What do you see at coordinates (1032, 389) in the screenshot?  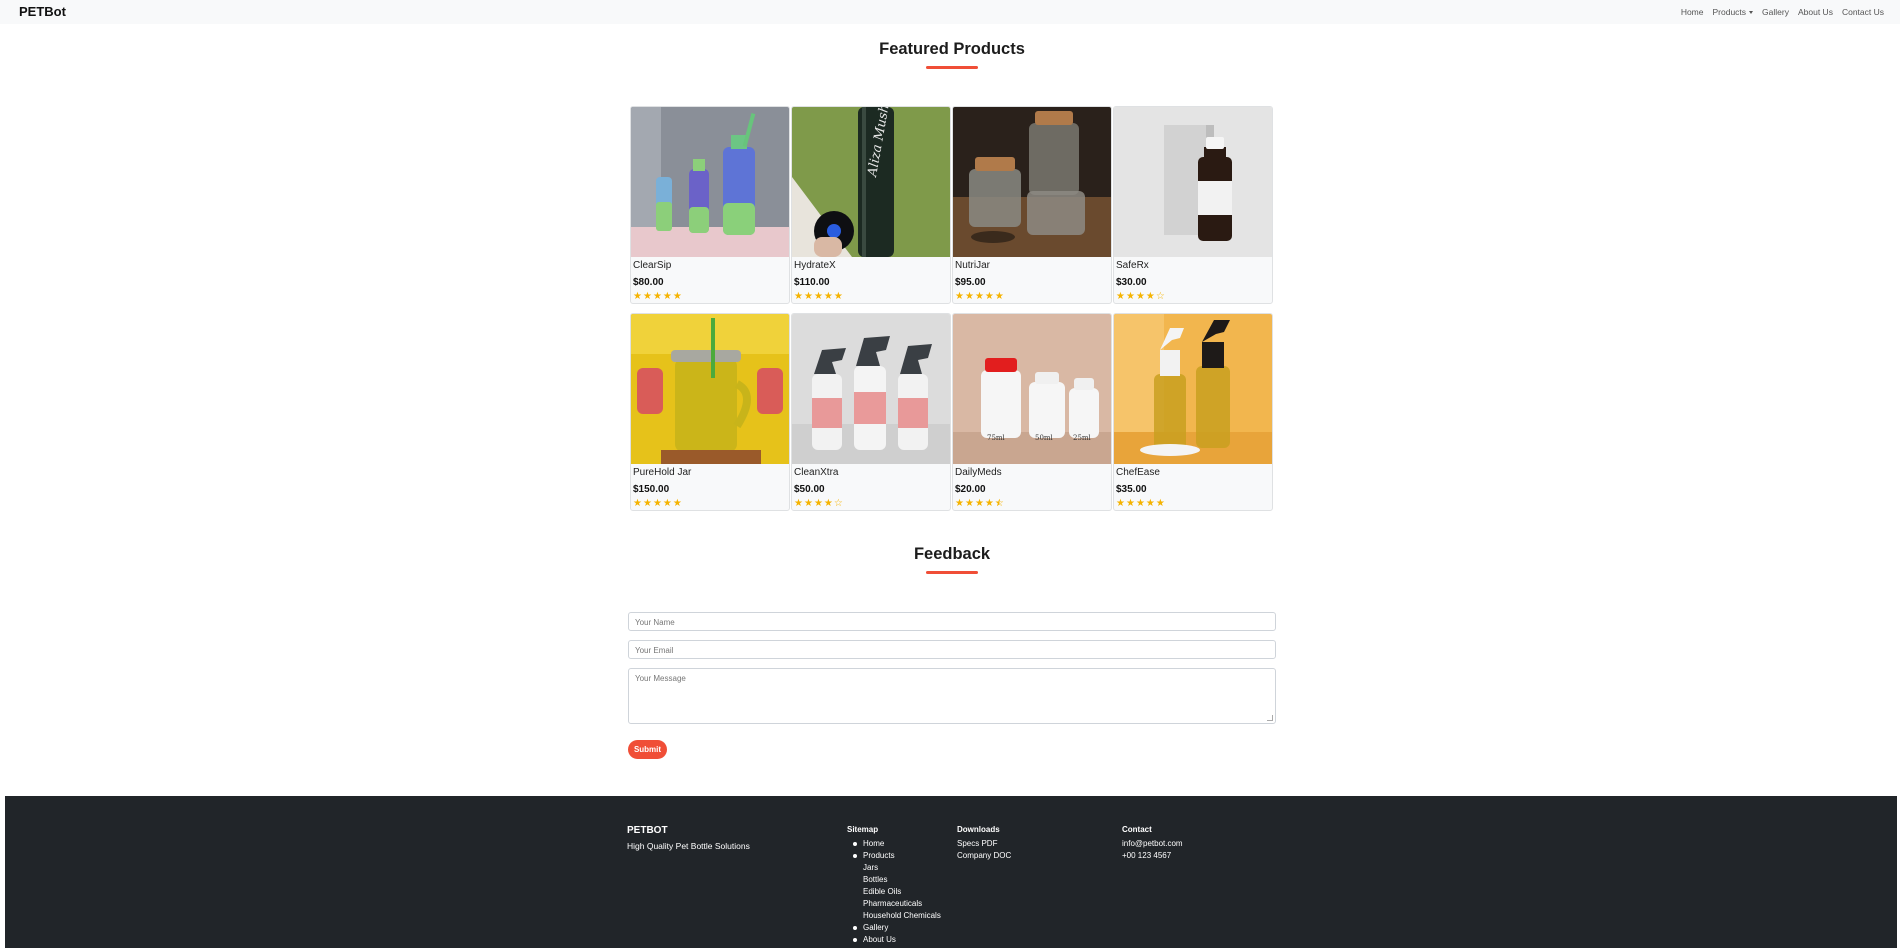 I see `product-image-dailymeds: 75ml 50ml 25ml` at bounding box center [1032, 389].